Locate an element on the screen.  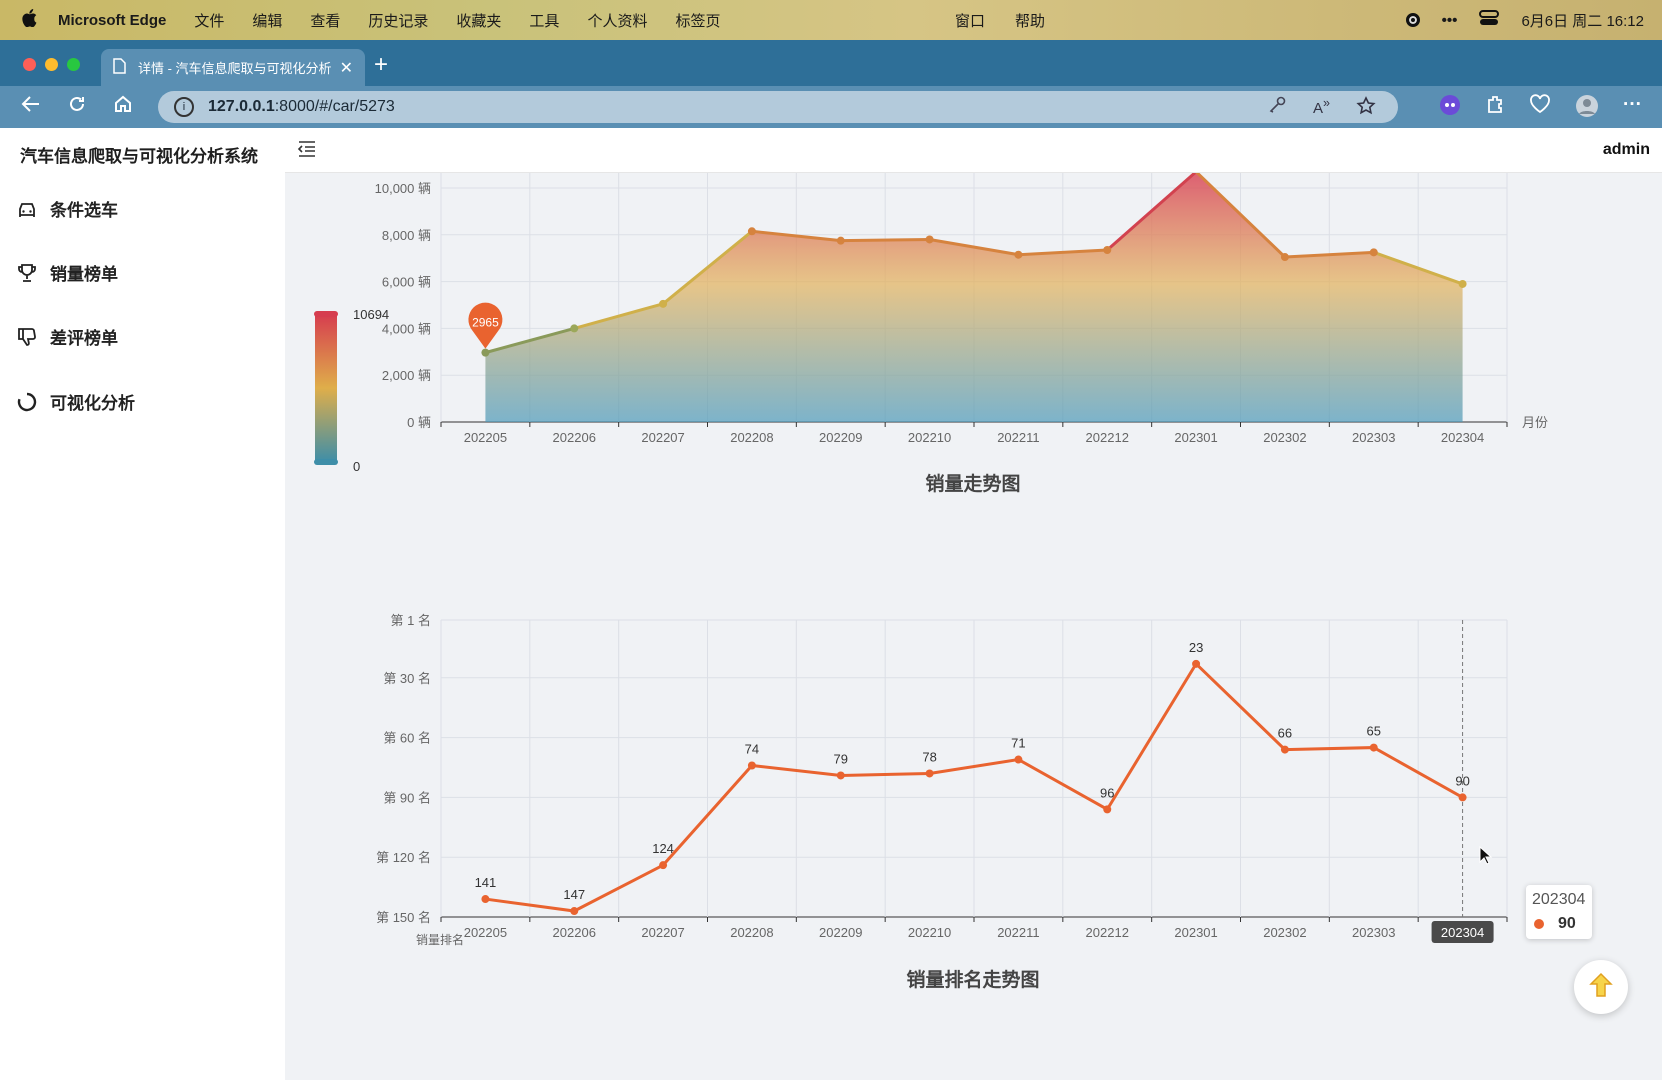
new-tab-button: + is located at coordinates (381, 65).